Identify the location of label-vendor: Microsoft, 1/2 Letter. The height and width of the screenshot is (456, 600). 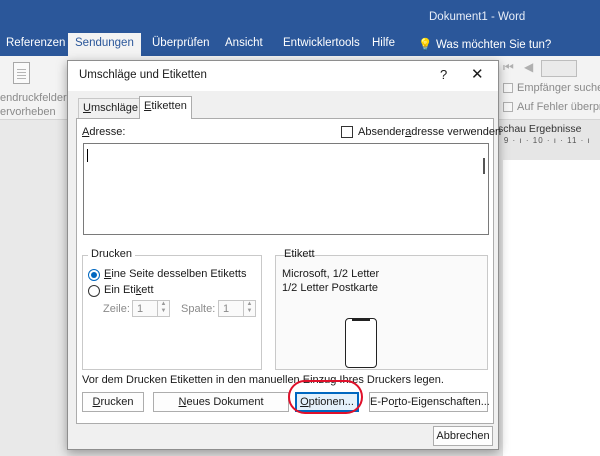
(331, 274).